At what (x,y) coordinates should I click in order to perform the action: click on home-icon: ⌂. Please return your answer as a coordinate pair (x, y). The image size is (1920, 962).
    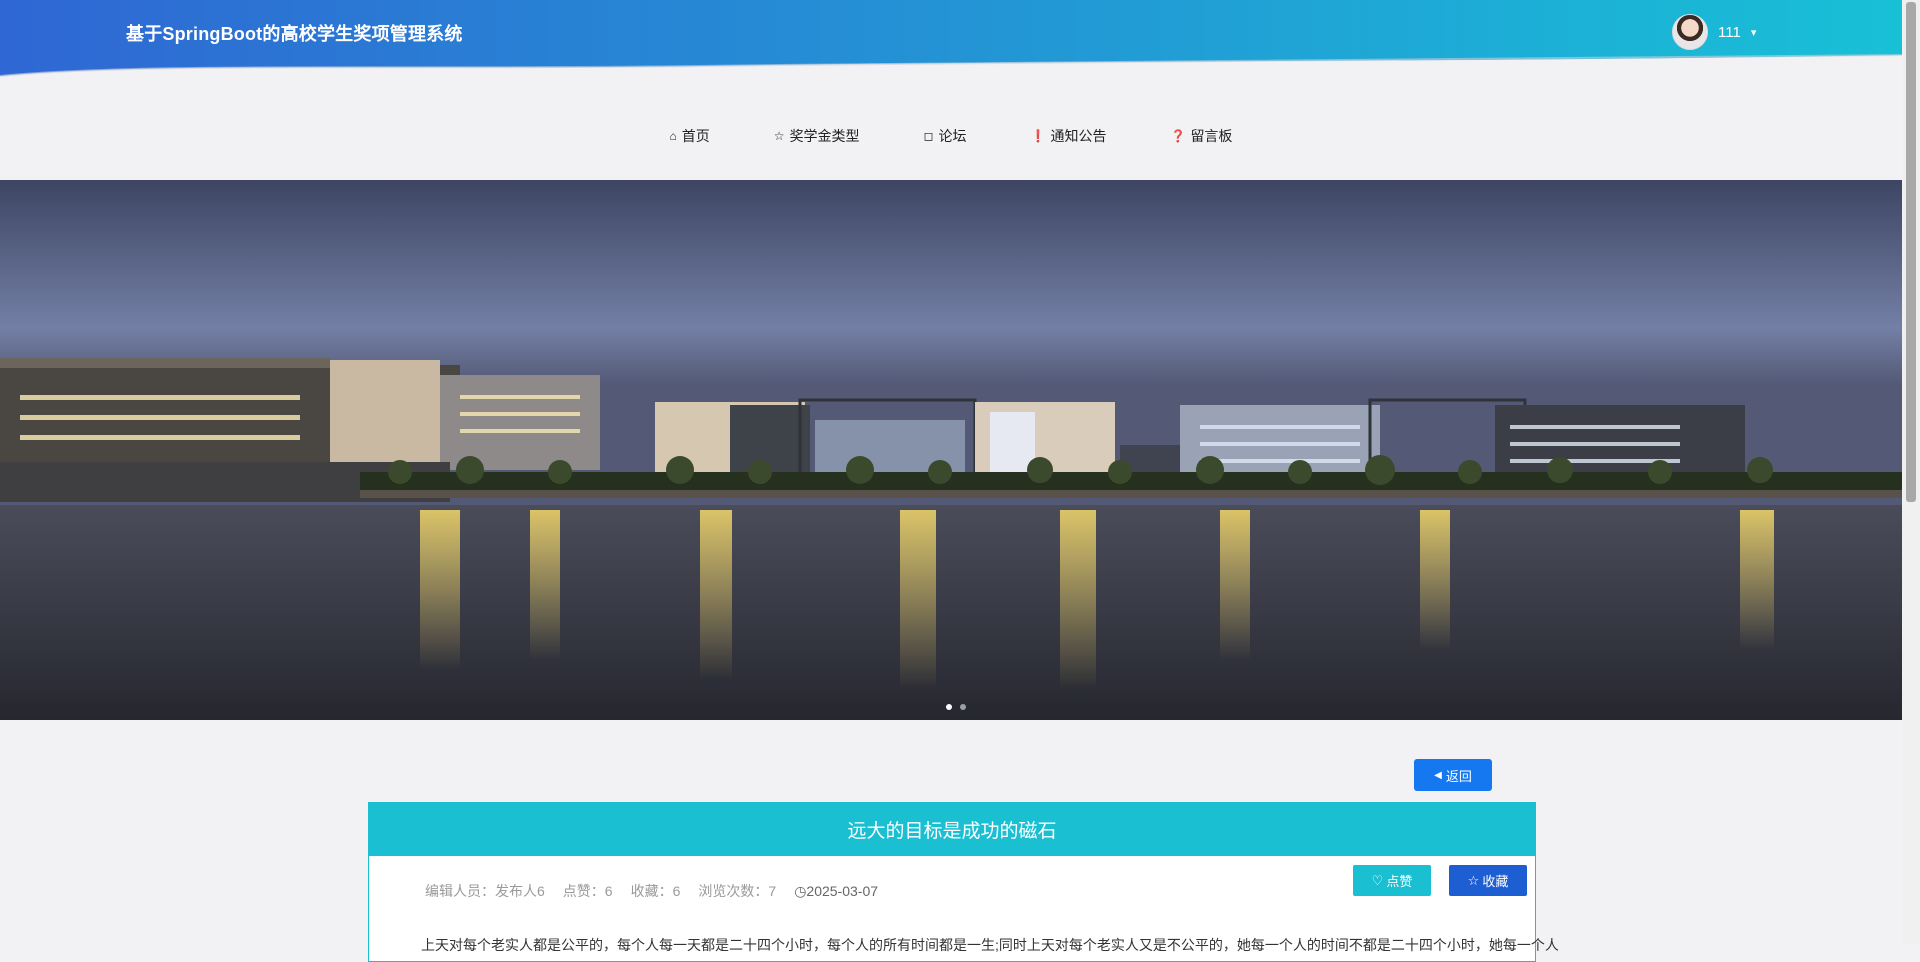
    Looking at the image, I should click on (673, 136).